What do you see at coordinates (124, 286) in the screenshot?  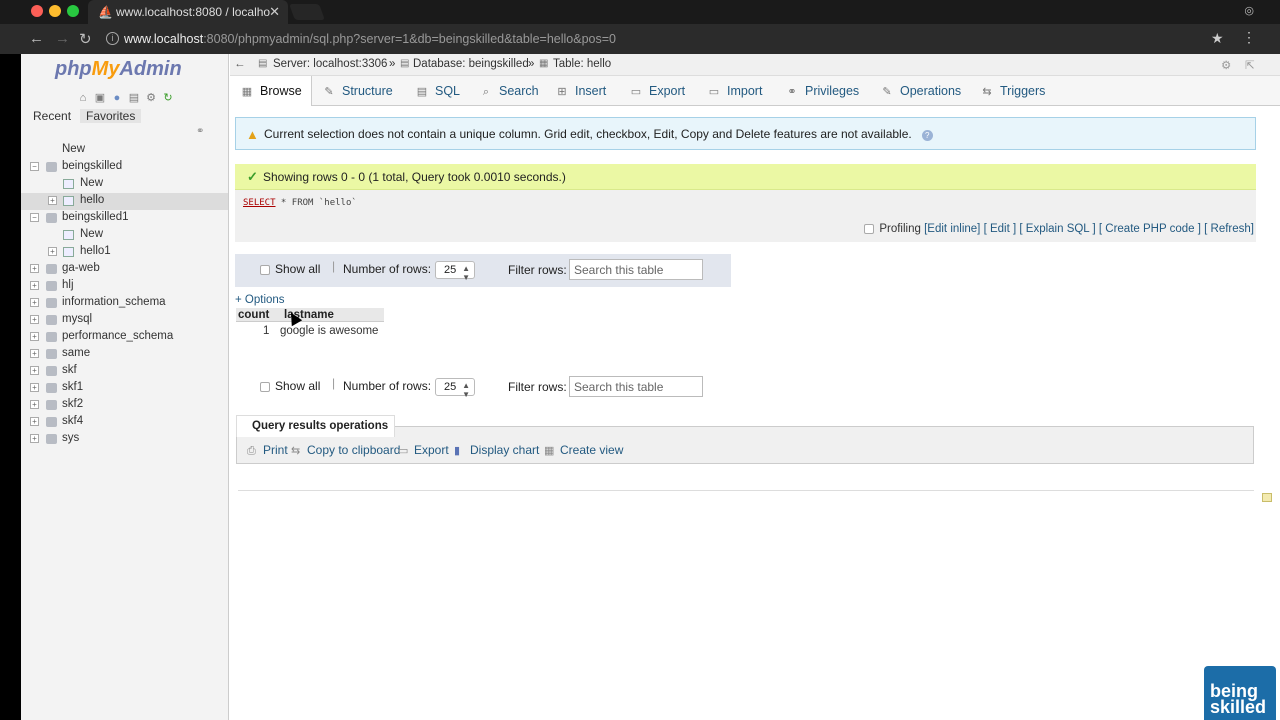 I see `tree-item-hlj: + hlj` at bounding box center [124, 286].